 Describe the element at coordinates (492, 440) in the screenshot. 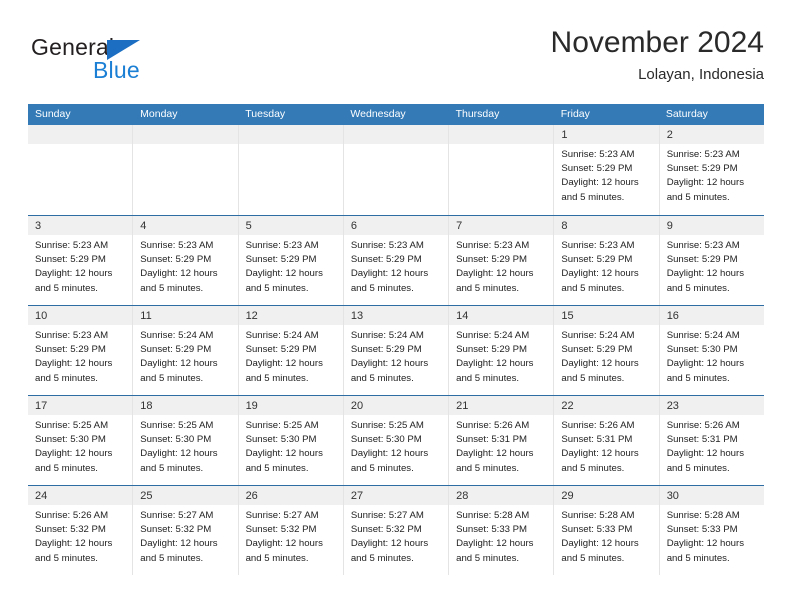

I see `sunset-time: Sunset: 5:31 PM` at that location.